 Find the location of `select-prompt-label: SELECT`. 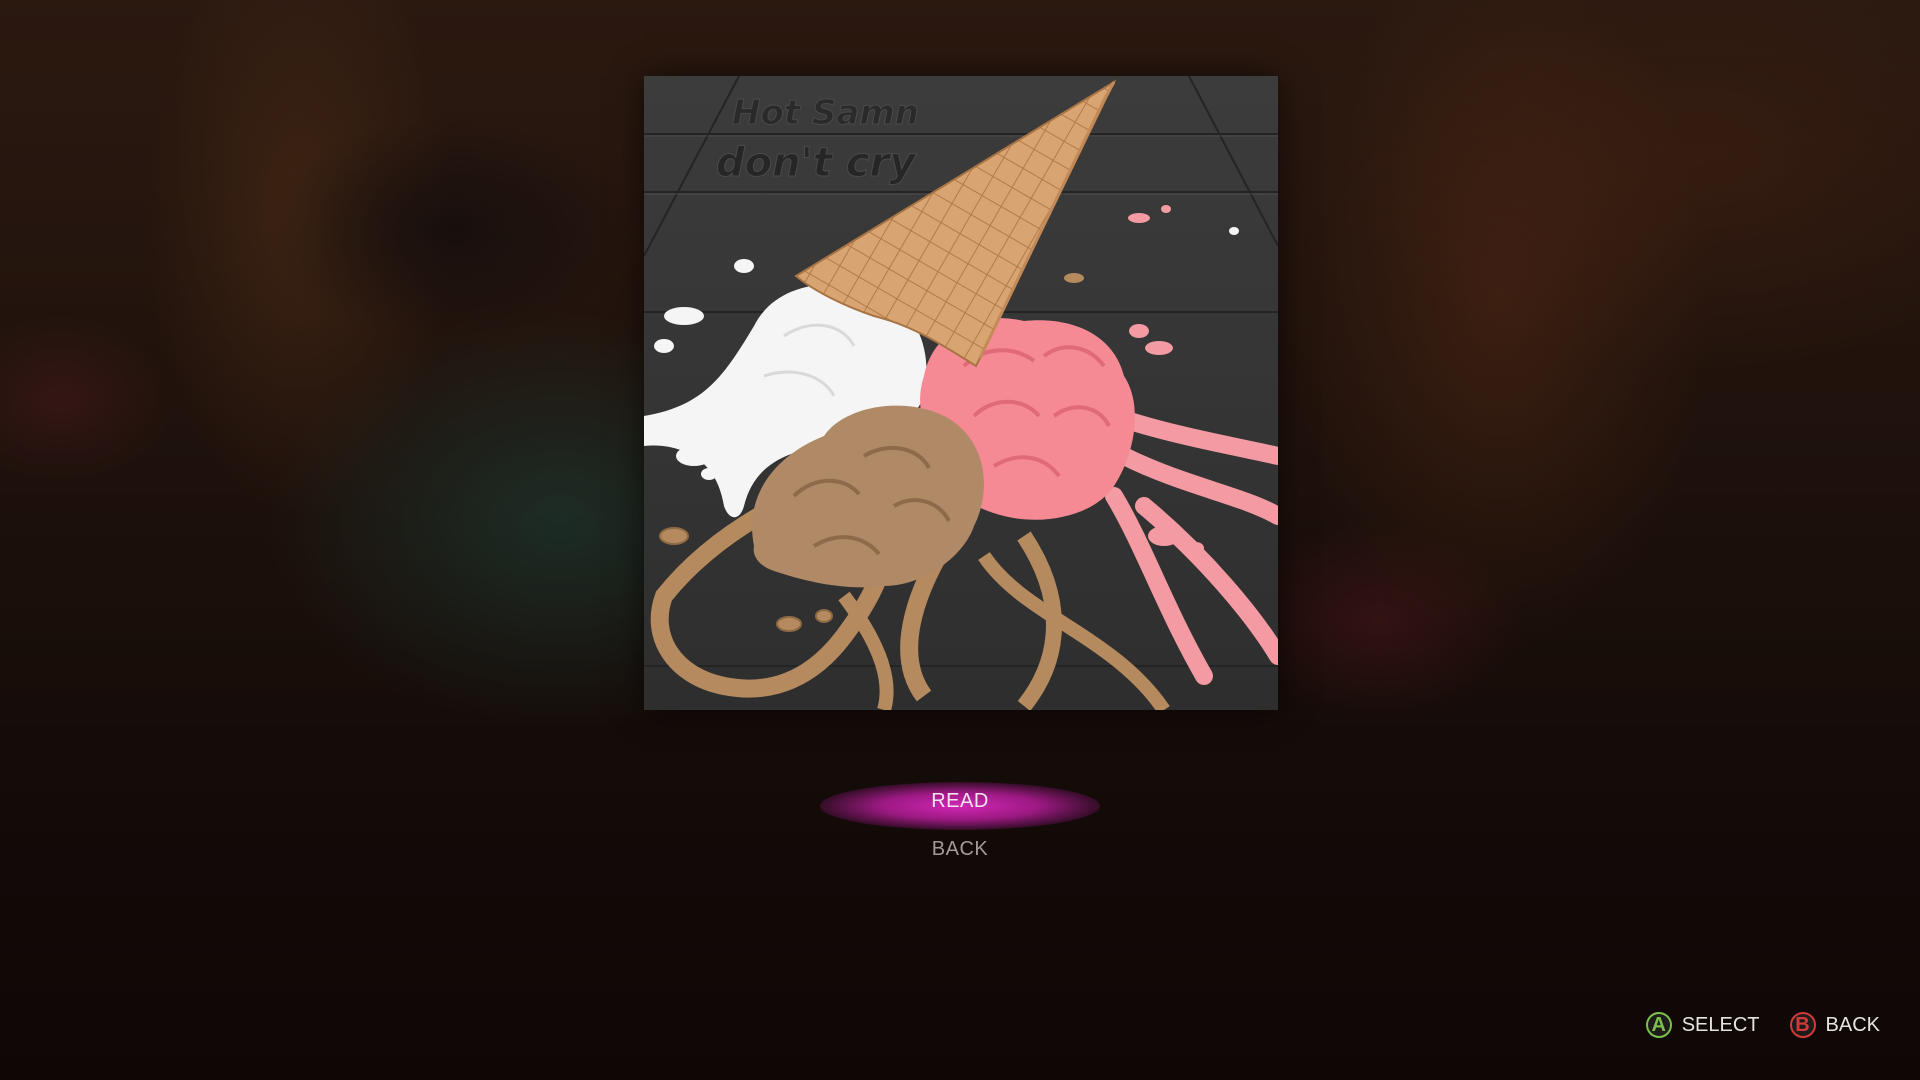

select-prompt-label: SELECT is located at coordinates (1720, 1024).